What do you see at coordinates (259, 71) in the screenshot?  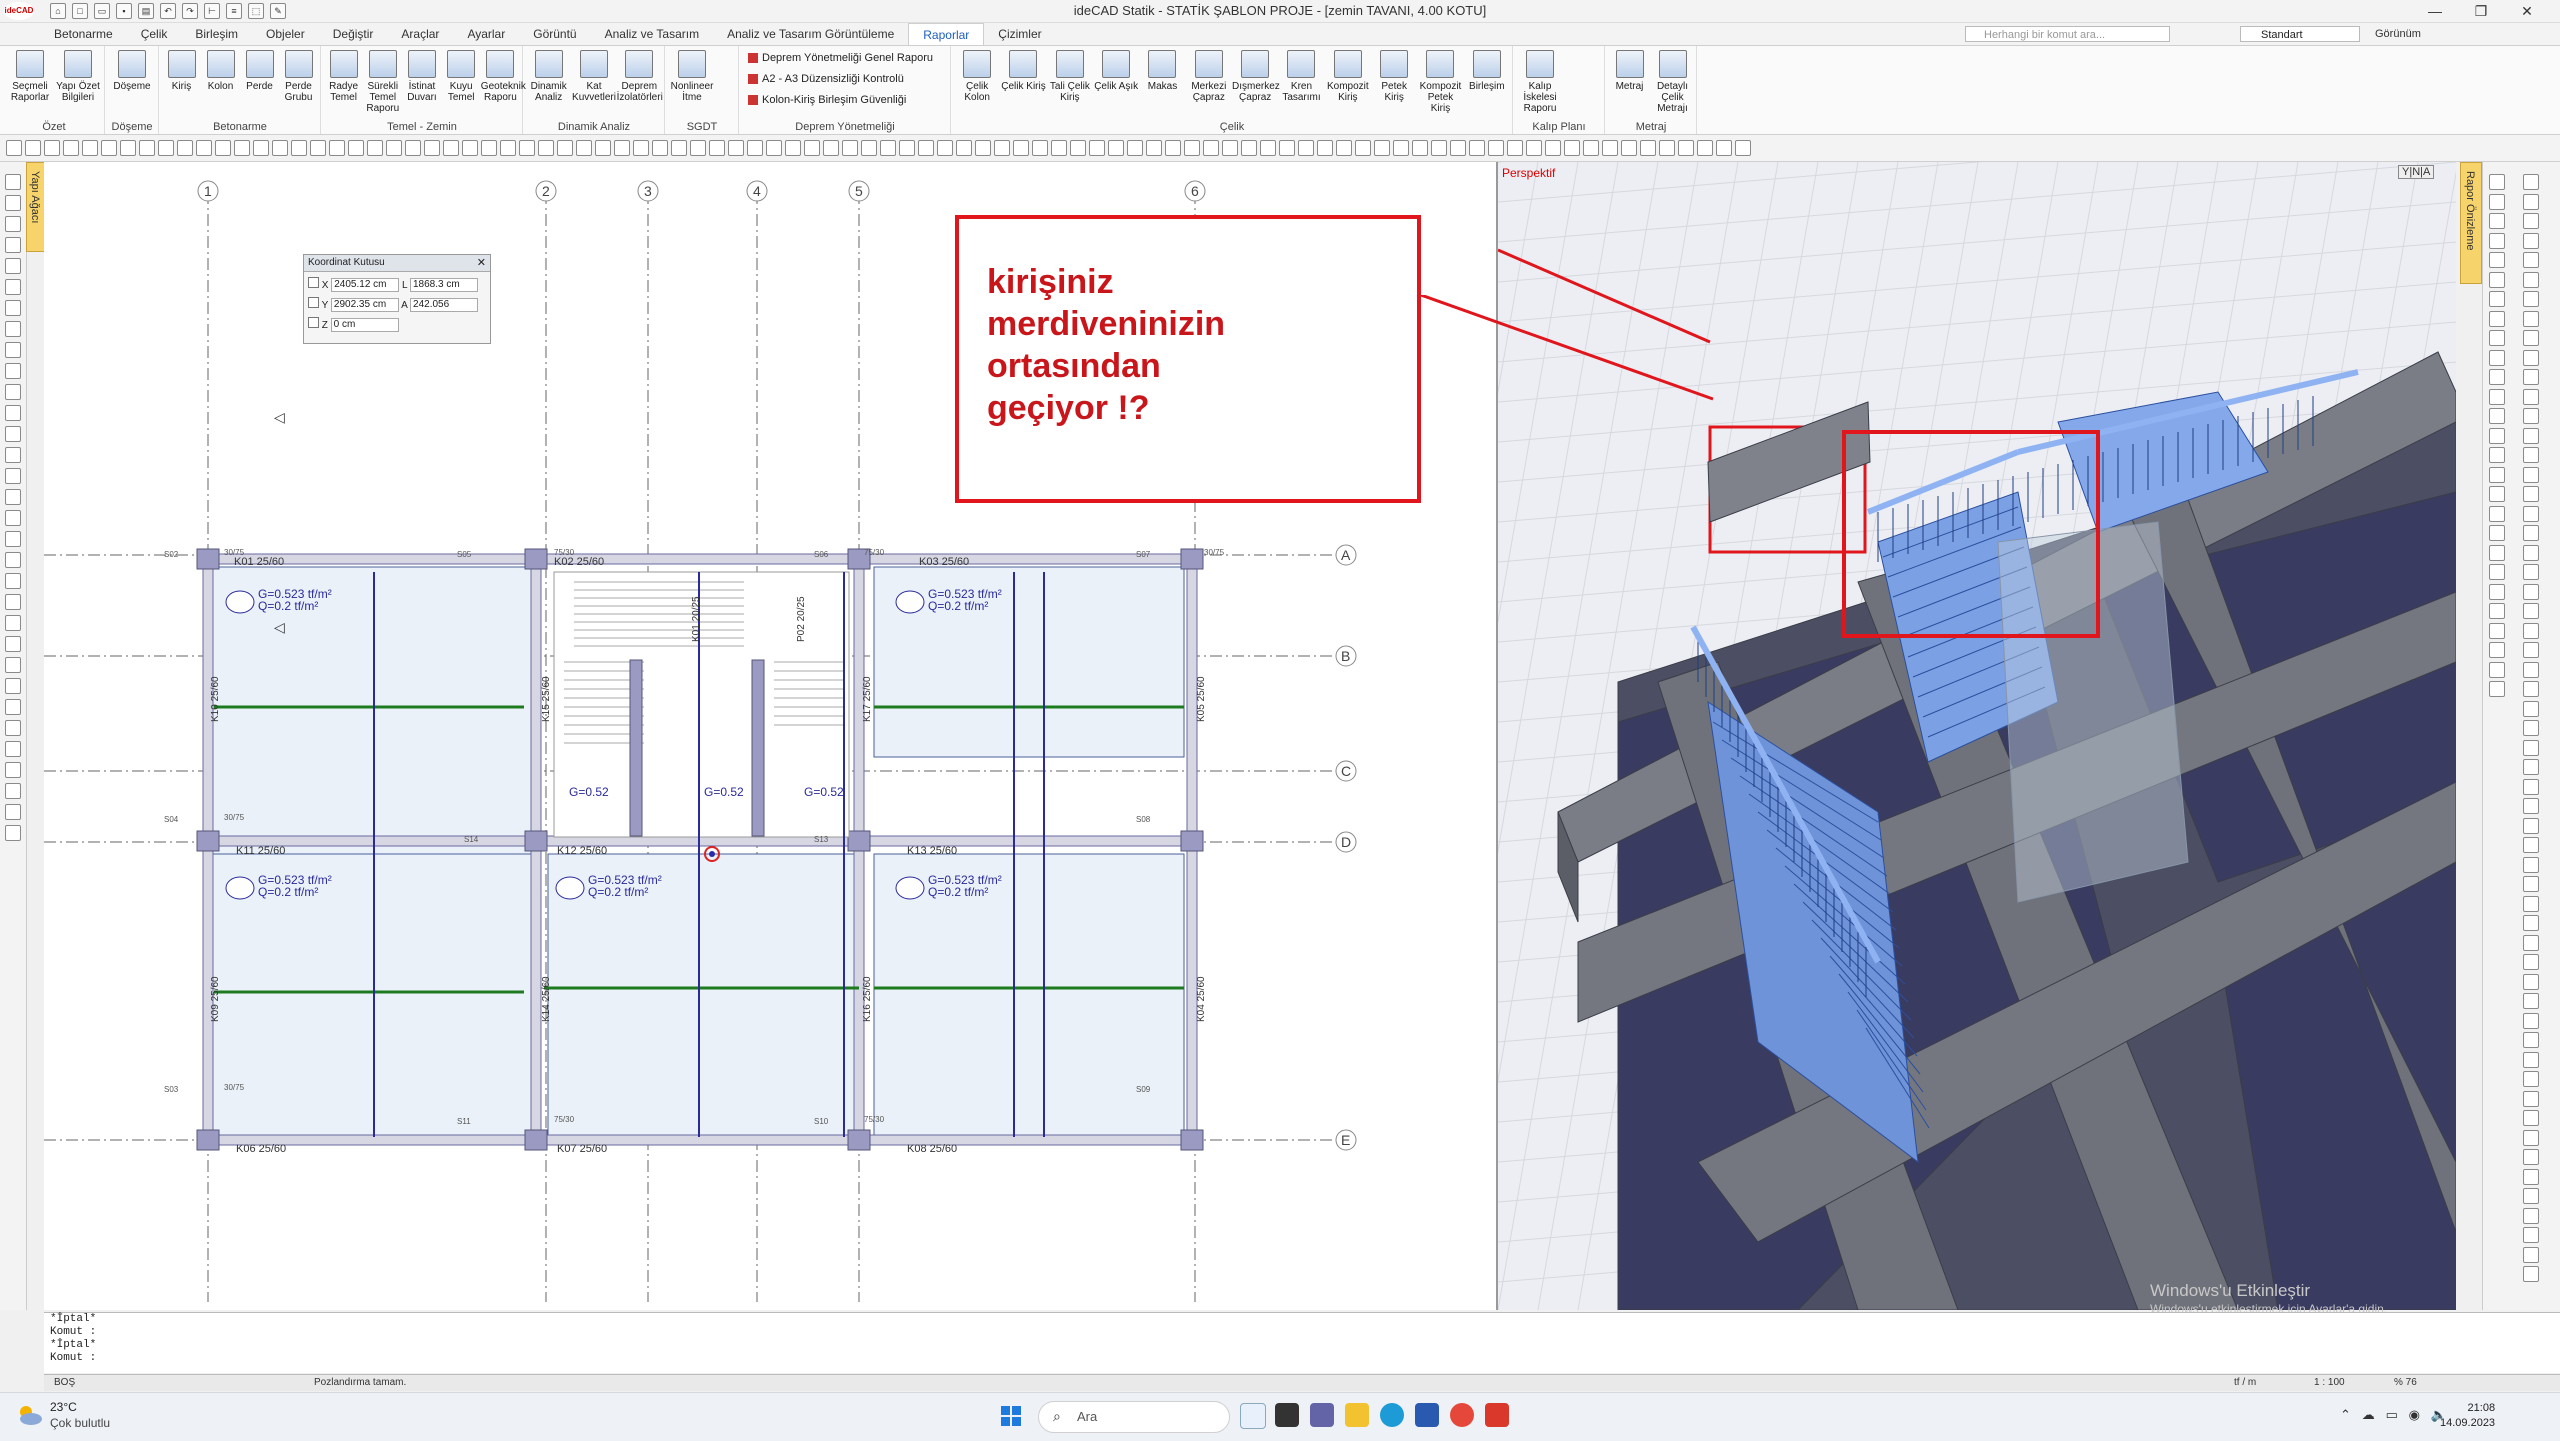 I see `ribbon-button-2-2: Perde` at bounding box center [259, 71].